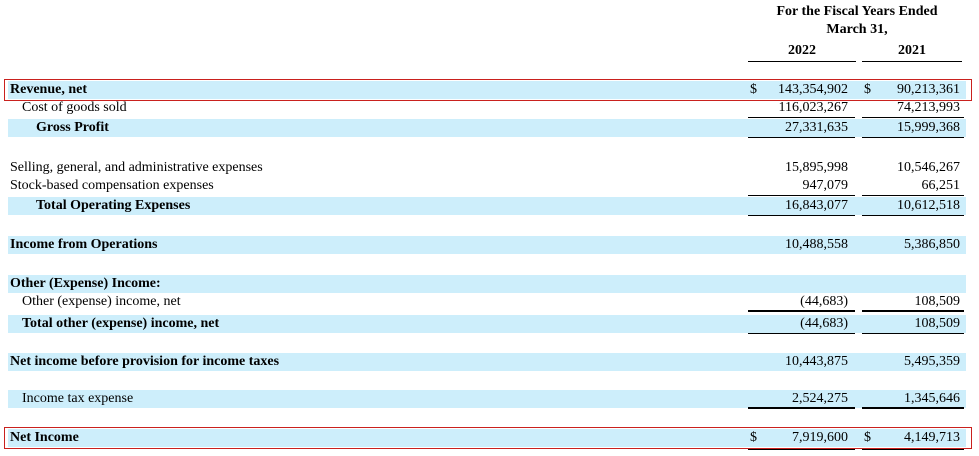  I want to click on value-2022: 27,331,635, so click(816, 127).